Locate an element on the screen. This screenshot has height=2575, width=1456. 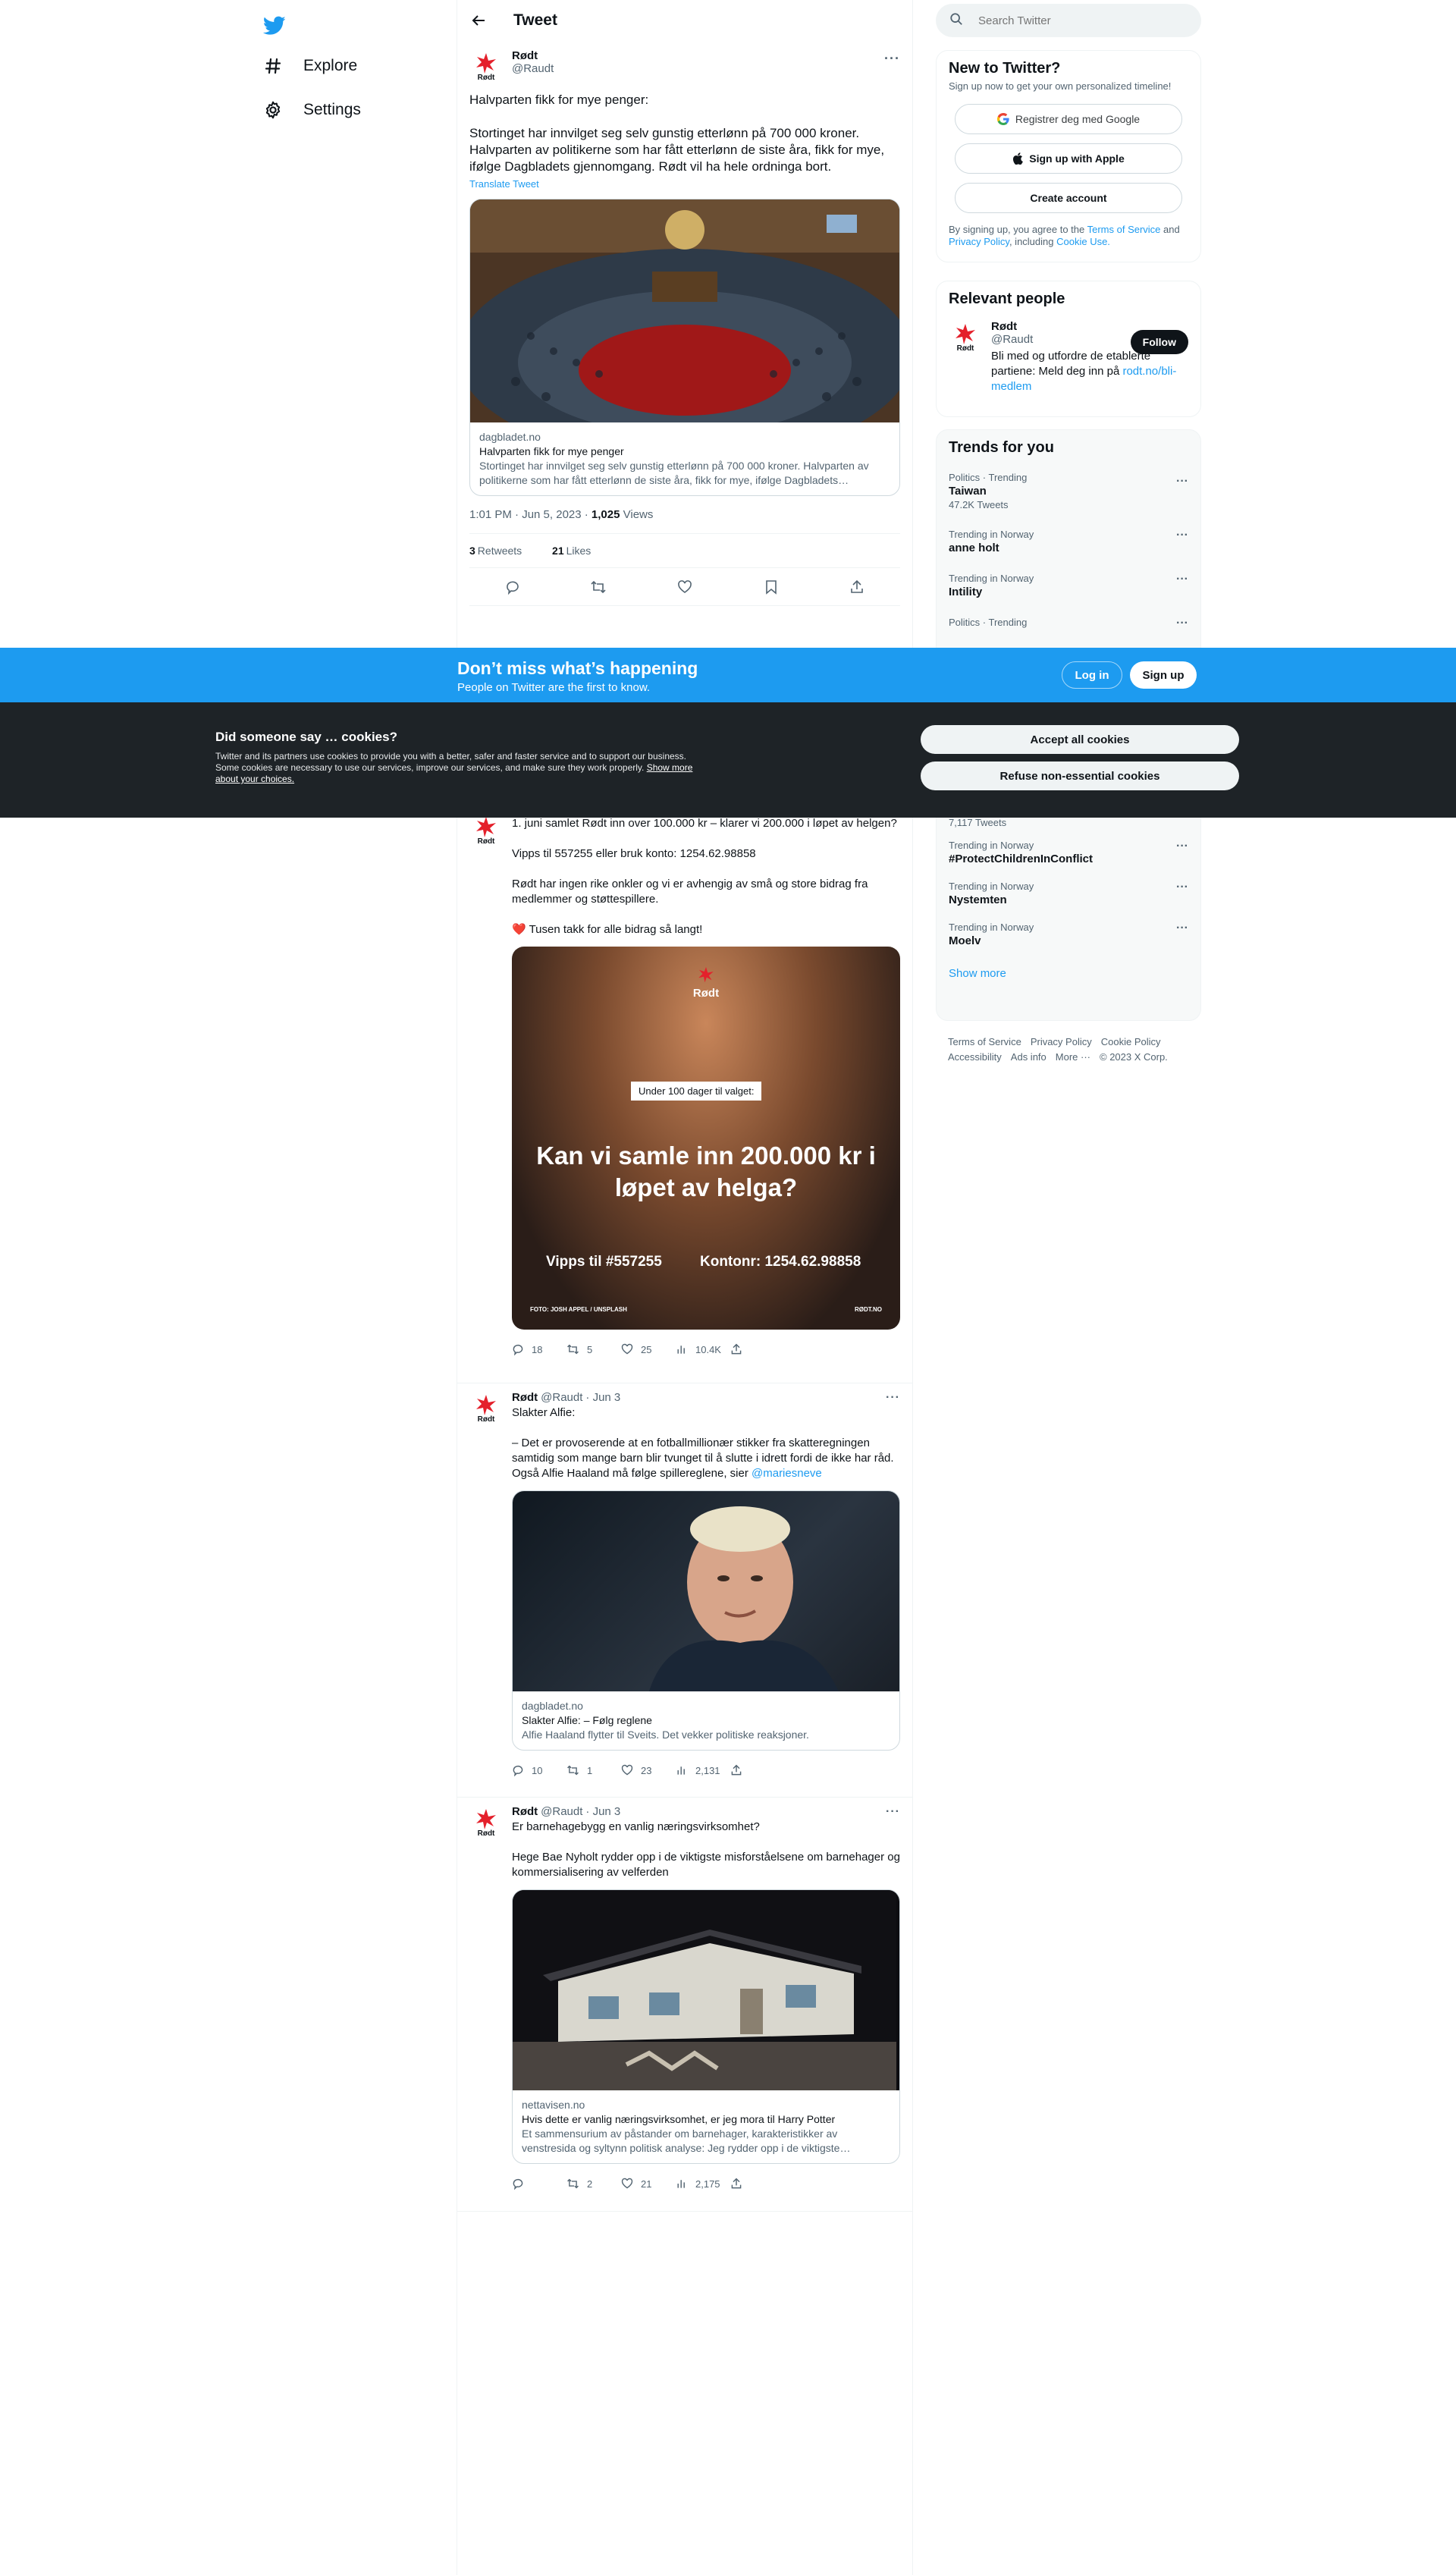
signup-button: Sign up is located at coordinates (1163, 675).